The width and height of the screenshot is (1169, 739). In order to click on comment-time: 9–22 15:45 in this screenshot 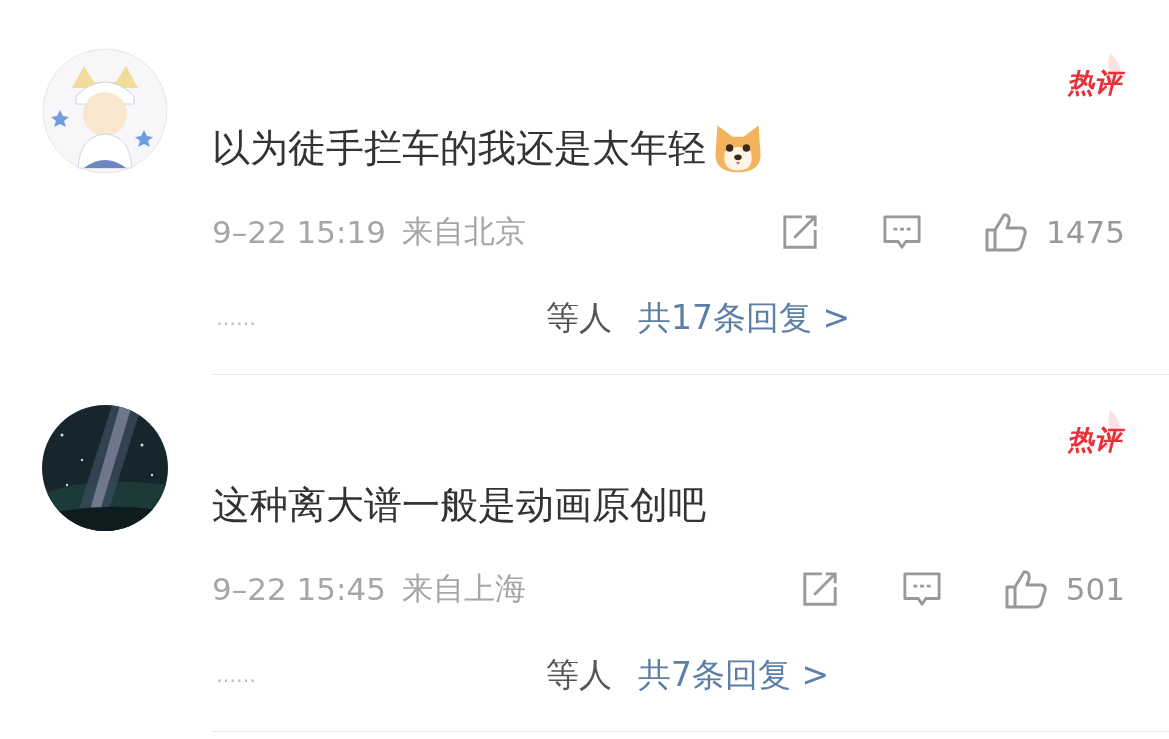, I will do `click(299, 589)`.